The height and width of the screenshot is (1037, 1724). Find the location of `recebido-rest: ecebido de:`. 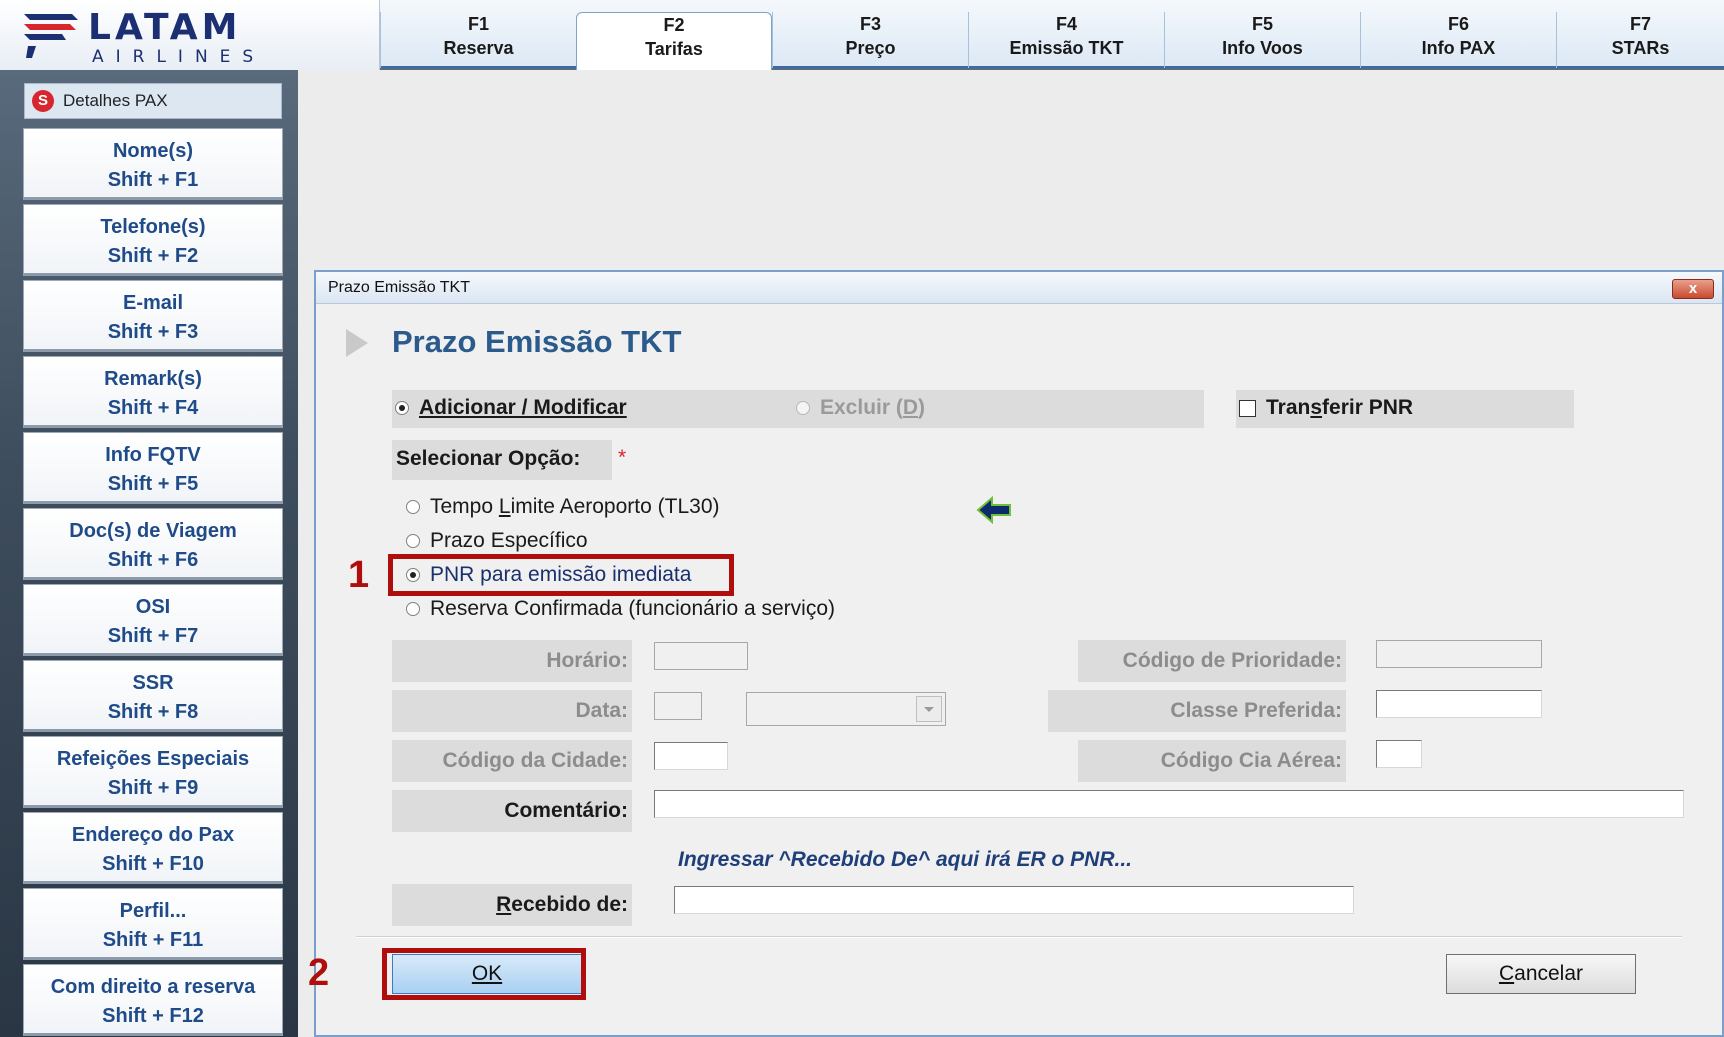

recebido-rest: ecebido de: is located at coordinates (569, 904).